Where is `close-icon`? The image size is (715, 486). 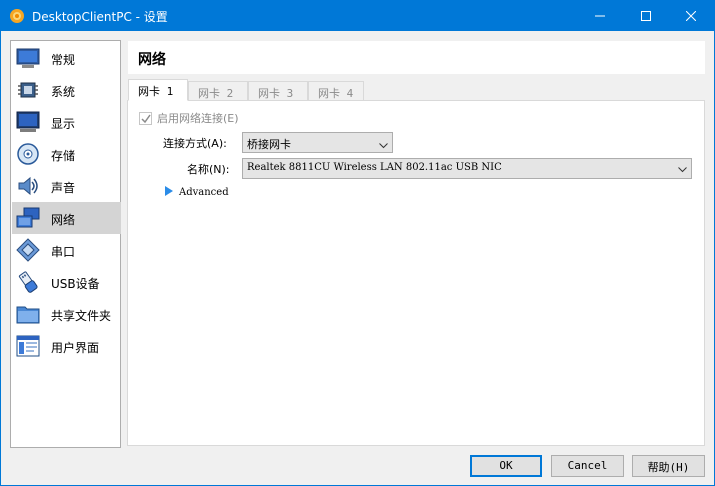
close-icon is located at coordinates (691, 16).